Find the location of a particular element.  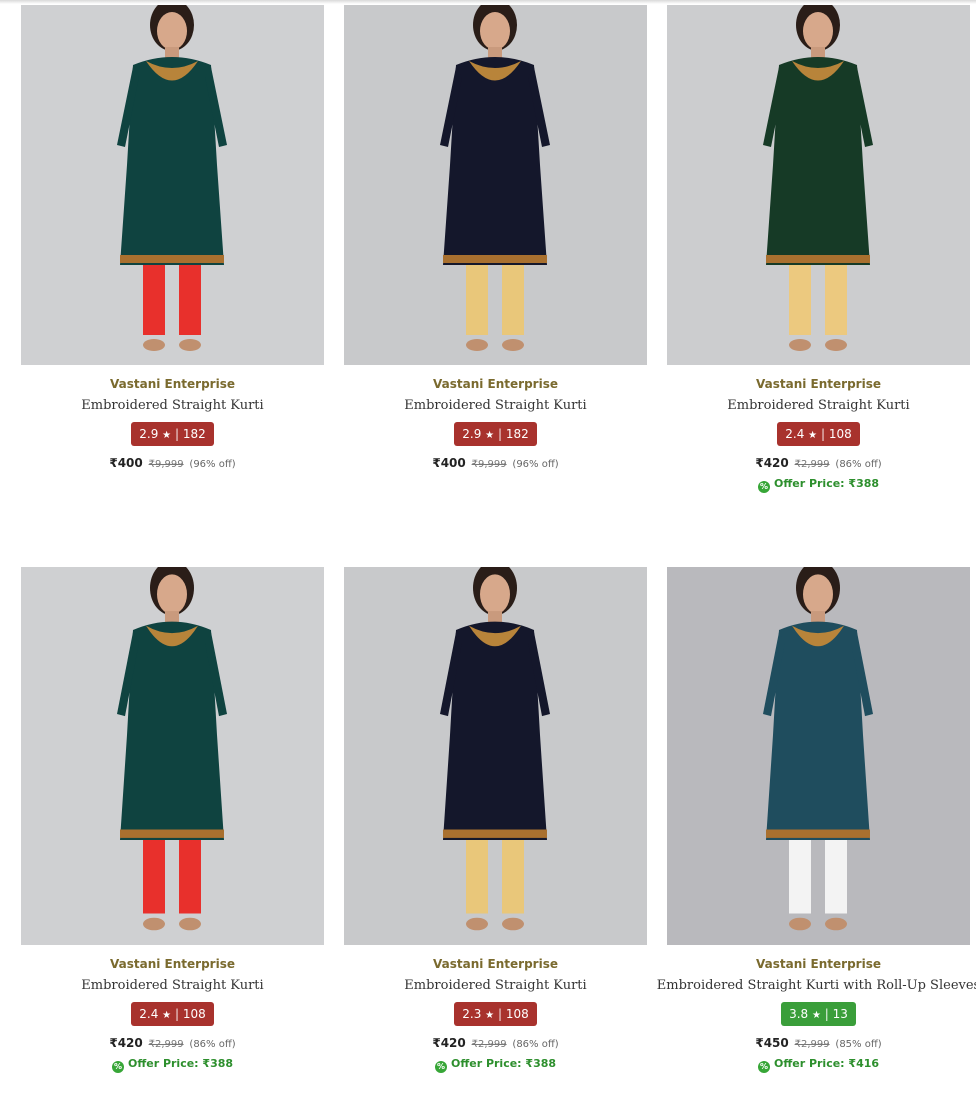

price-row: ₹450 ₹2,999 (85% off) is located at coordinates (815, 1043).